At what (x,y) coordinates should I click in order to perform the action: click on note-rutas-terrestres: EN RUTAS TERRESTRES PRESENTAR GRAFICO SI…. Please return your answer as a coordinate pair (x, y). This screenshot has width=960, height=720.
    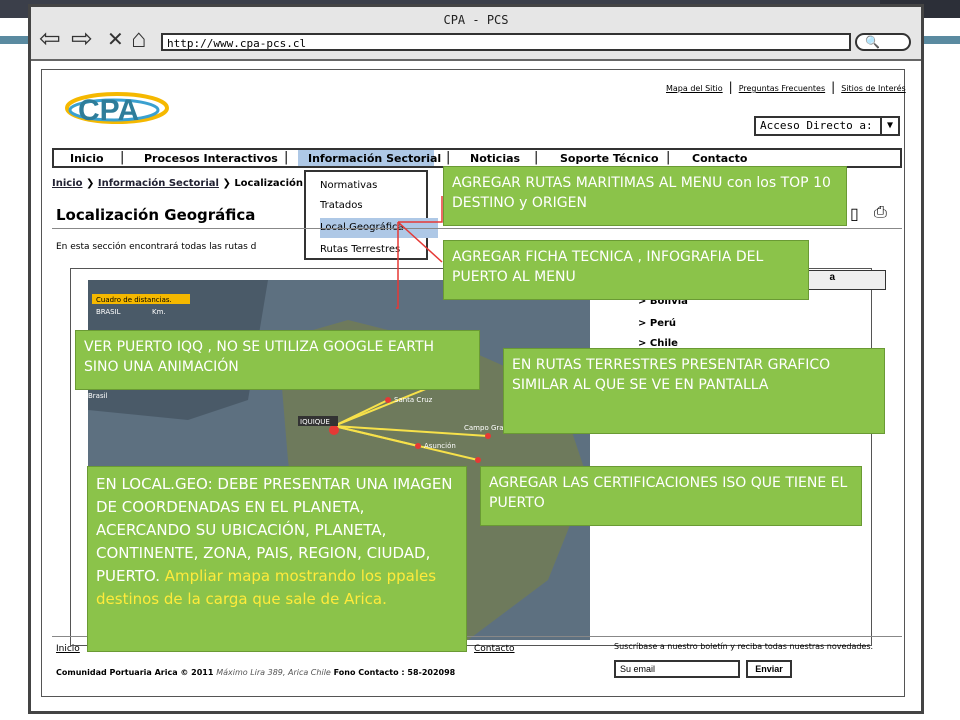
    Looking at the image, I should click on (694, 391).